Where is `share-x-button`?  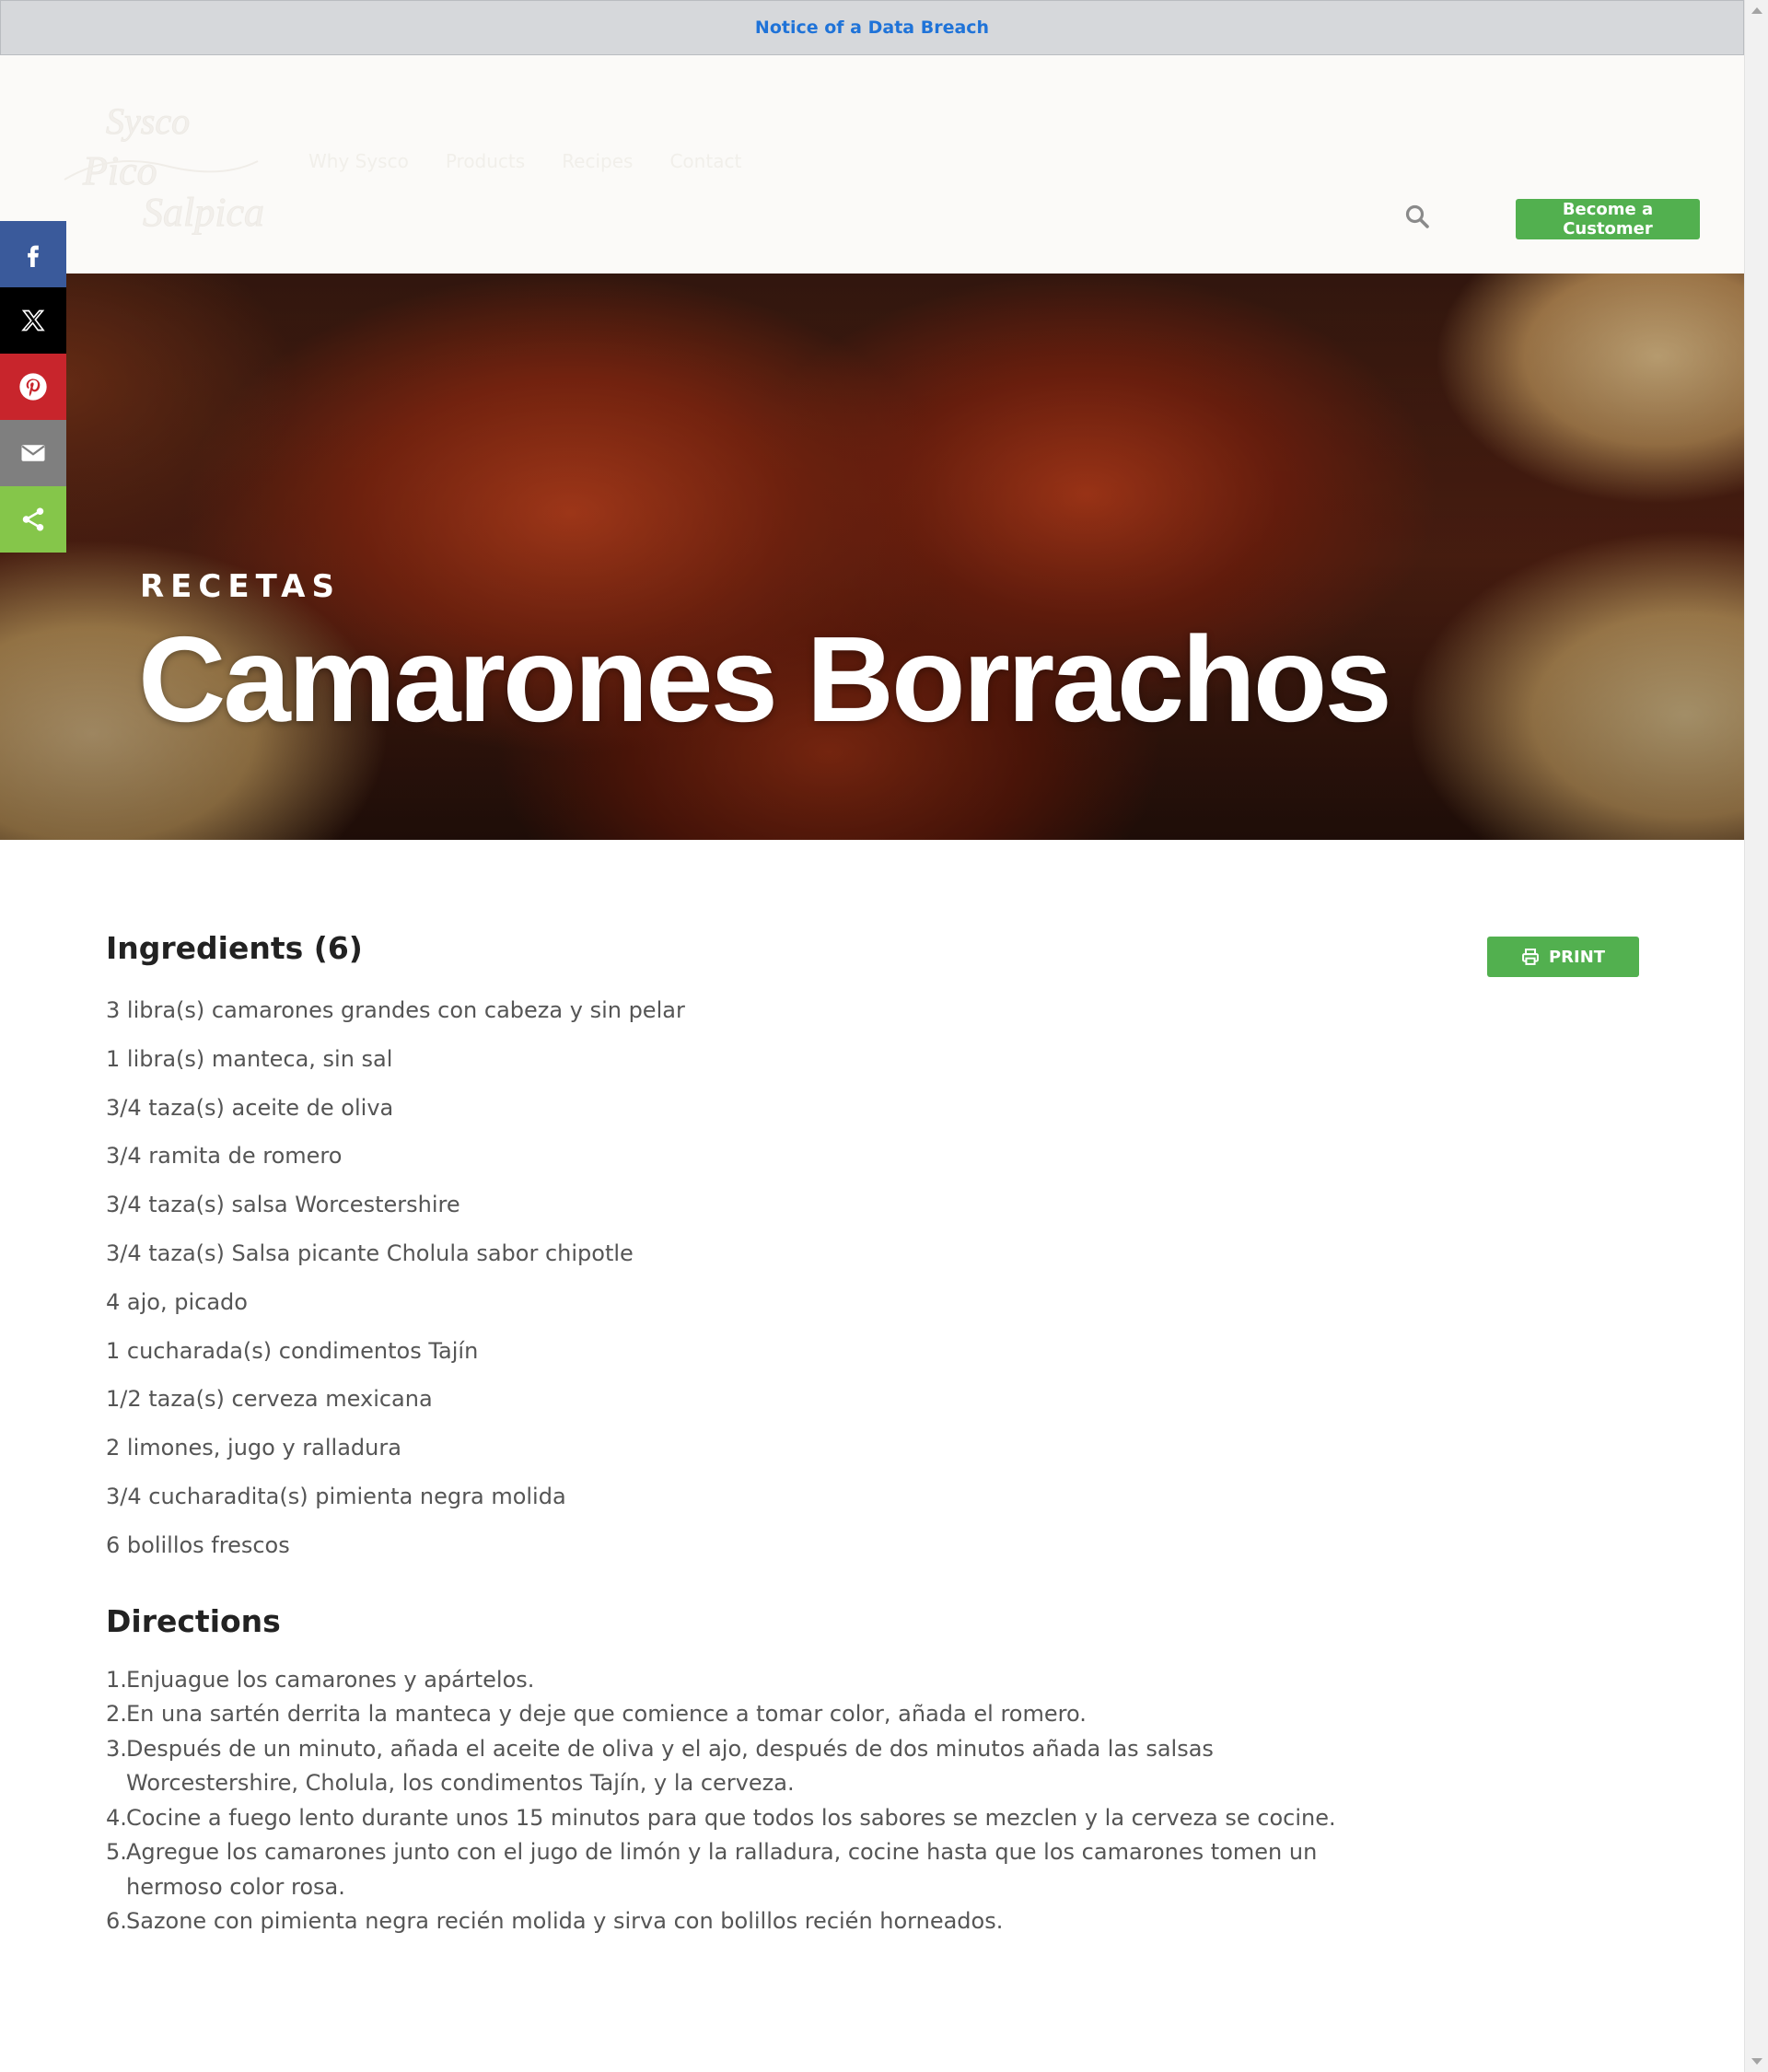 share-x-button is located at coordinates (33, 320).